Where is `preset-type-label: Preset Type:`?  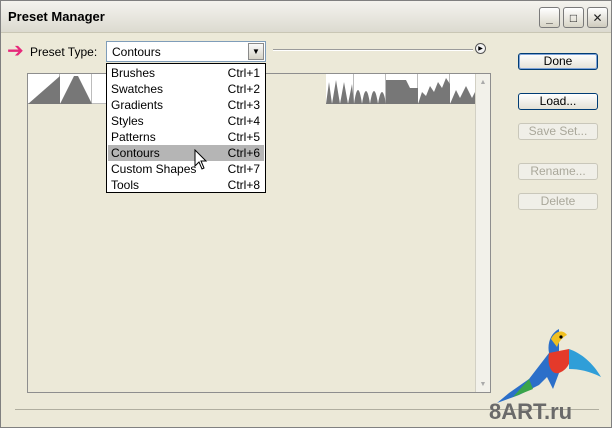 preset-type-label: Preset Type: is located at coordinates (64, 52).